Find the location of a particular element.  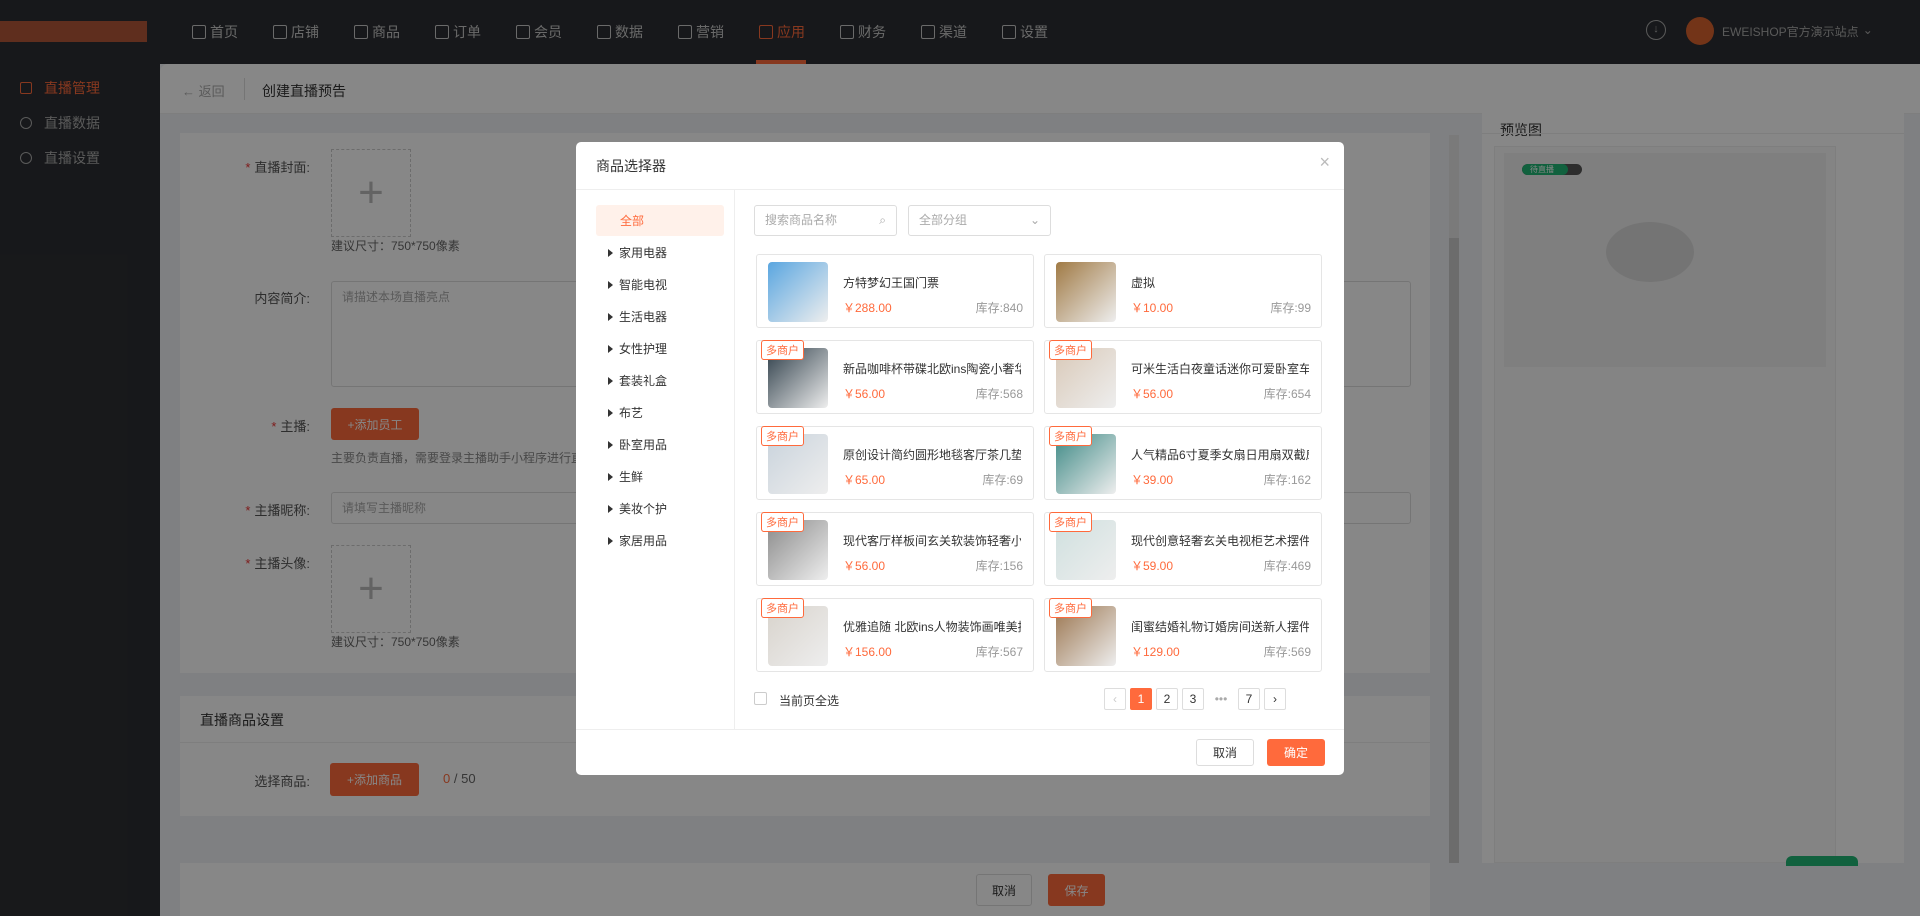

category-item: 生鲜 is located at coordinates (660, 476).